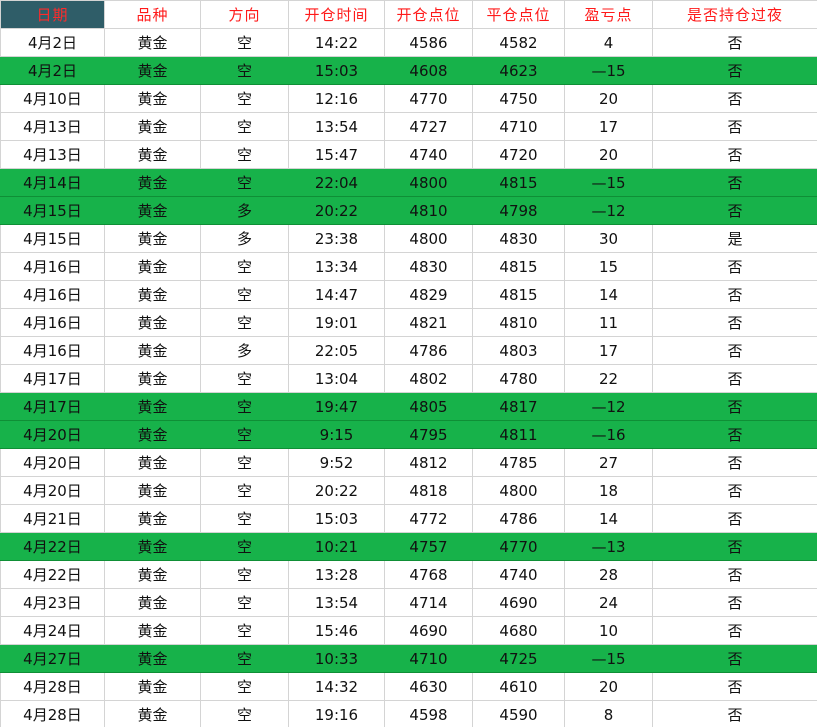  What do you see at coordinates (336, 713) in the screenshot?
I see `cell-open-time: 19:16` at bounding box center [336, 713].